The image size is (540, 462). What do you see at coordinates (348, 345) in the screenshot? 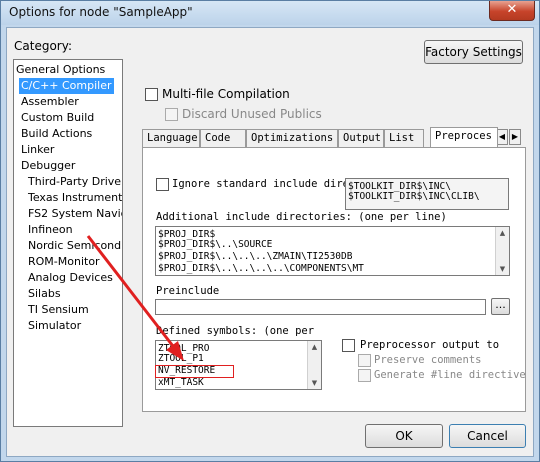
I see `preprocessor-output-checkbox` at bounding box center [348, 345].